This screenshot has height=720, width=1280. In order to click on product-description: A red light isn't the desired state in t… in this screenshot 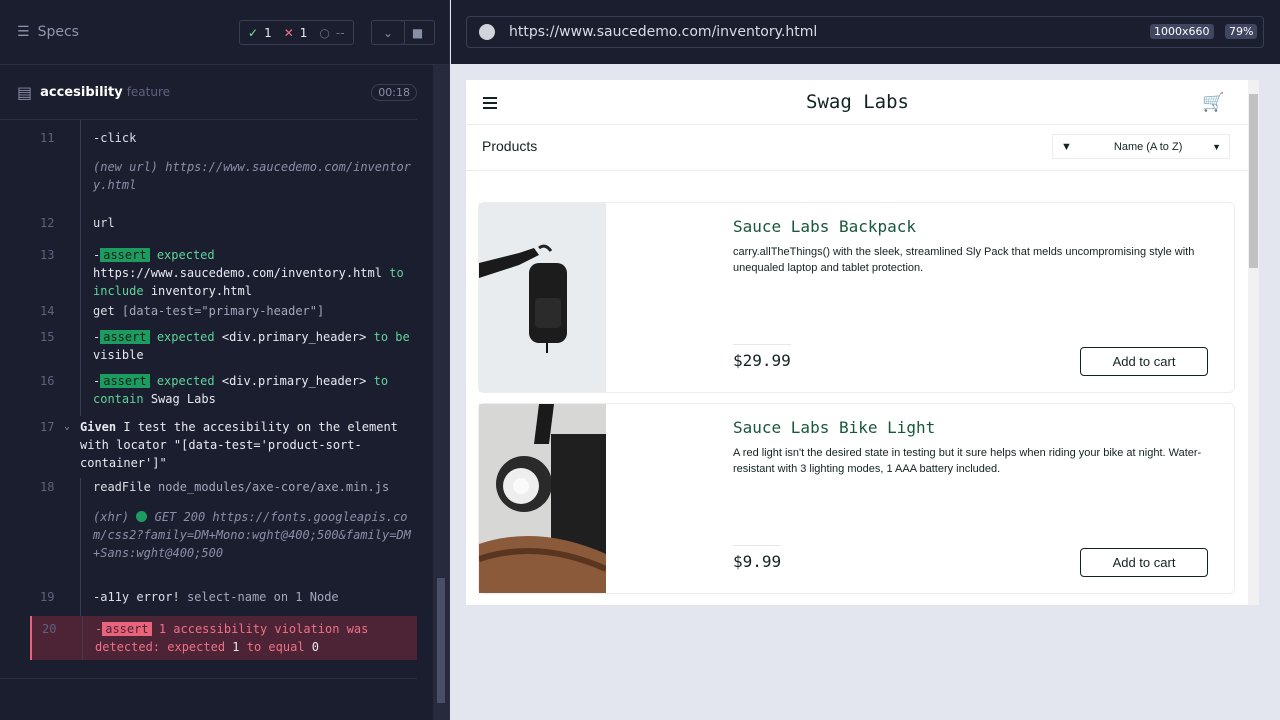, I will do `click(967, 461)`.